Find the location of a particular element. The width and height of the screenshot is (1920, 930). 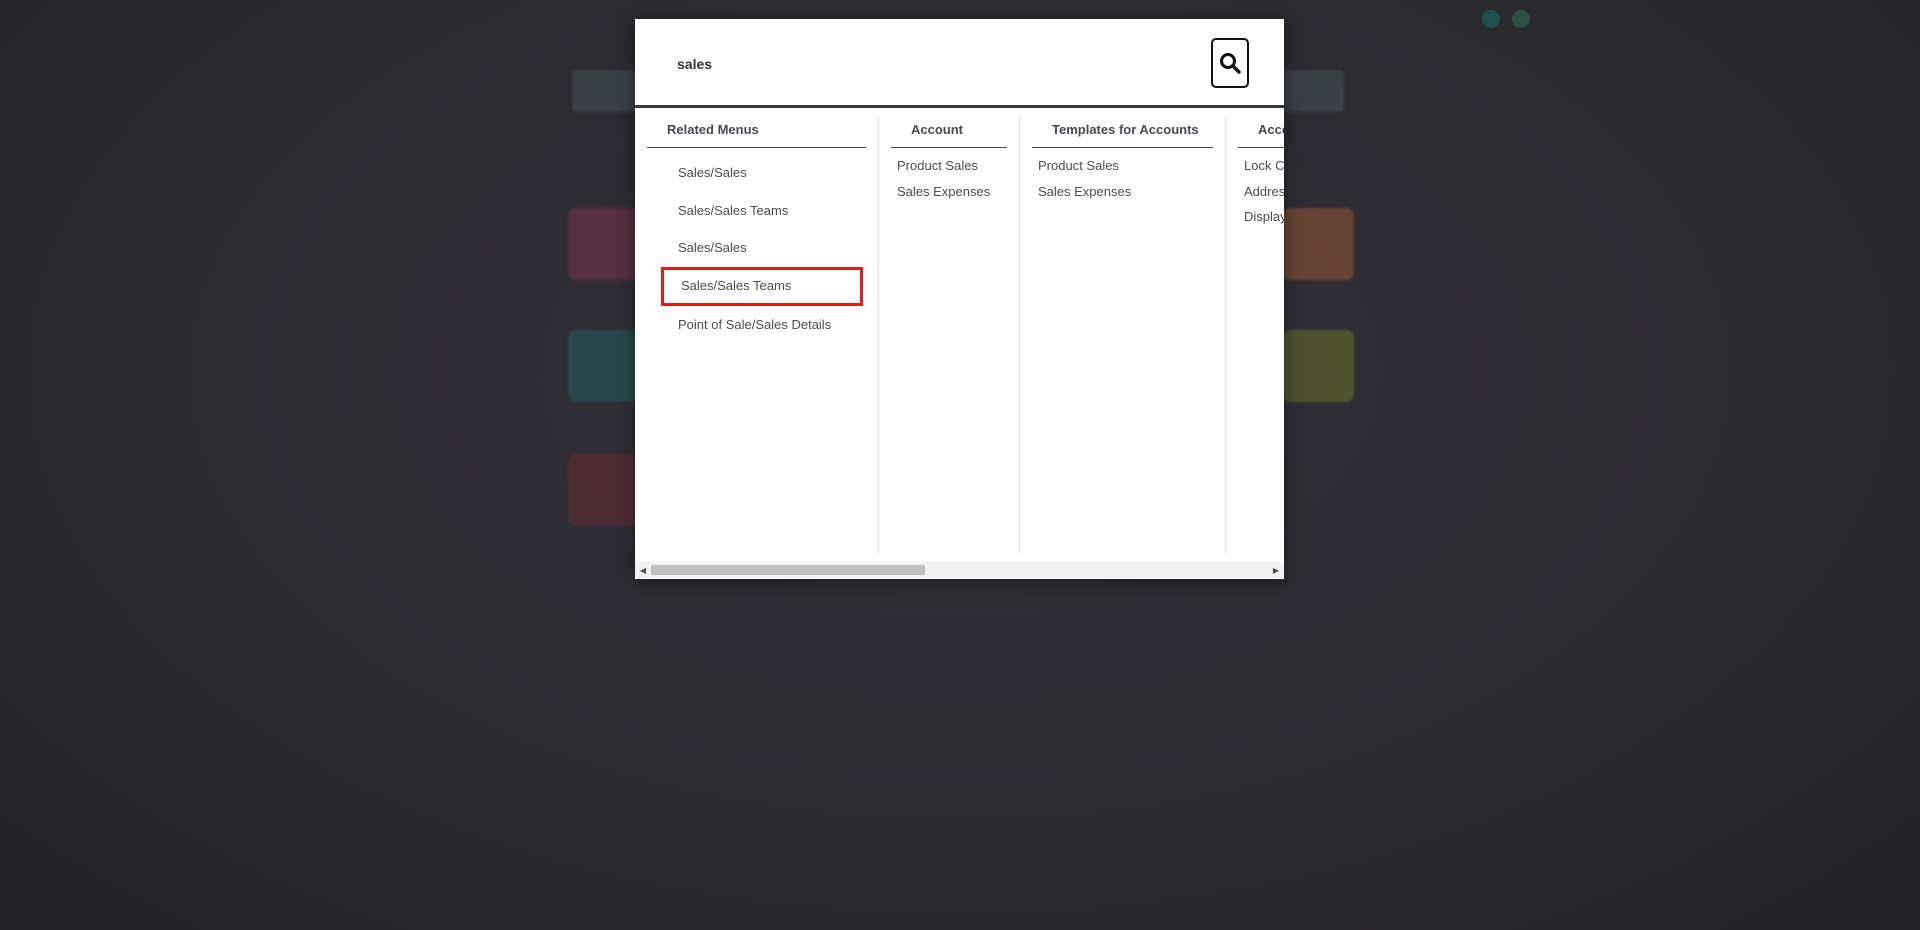

column-header: Acce is located at coordinates (1261, 132).